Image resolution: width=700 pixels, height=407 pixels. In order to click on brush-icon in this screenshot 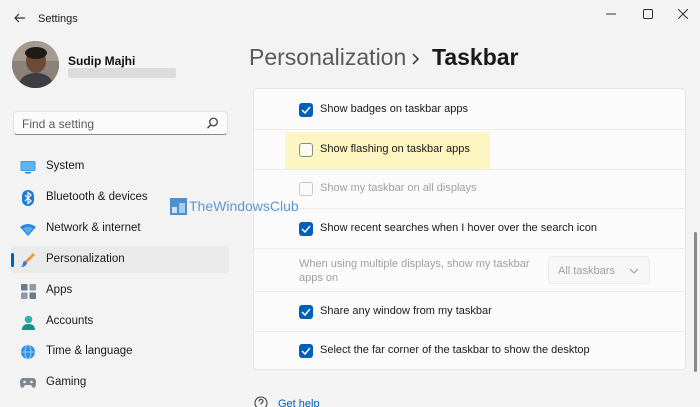, I will do `click(28, 260)`.